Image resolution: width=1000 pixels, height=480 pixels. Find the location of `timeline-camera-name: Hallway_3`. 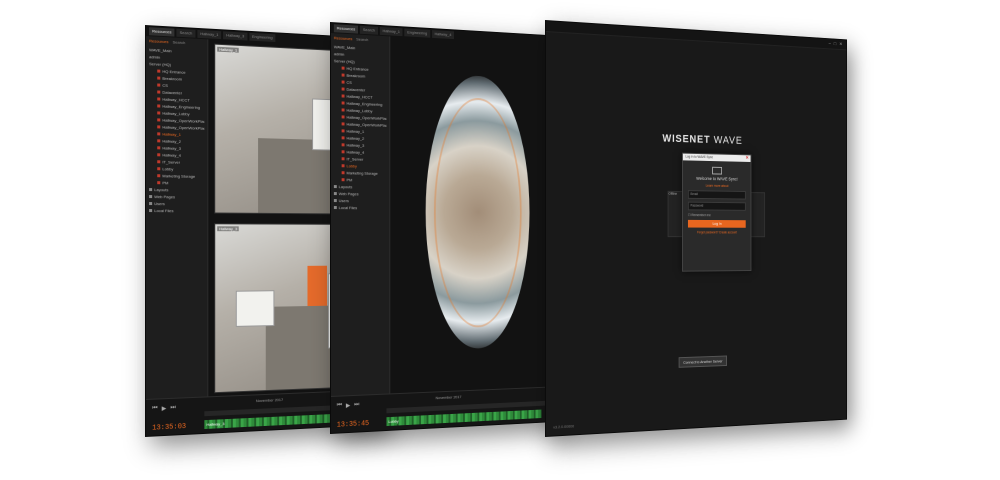

timeline-camera-name: Hallway_3 is located at coordinates (215, 424).